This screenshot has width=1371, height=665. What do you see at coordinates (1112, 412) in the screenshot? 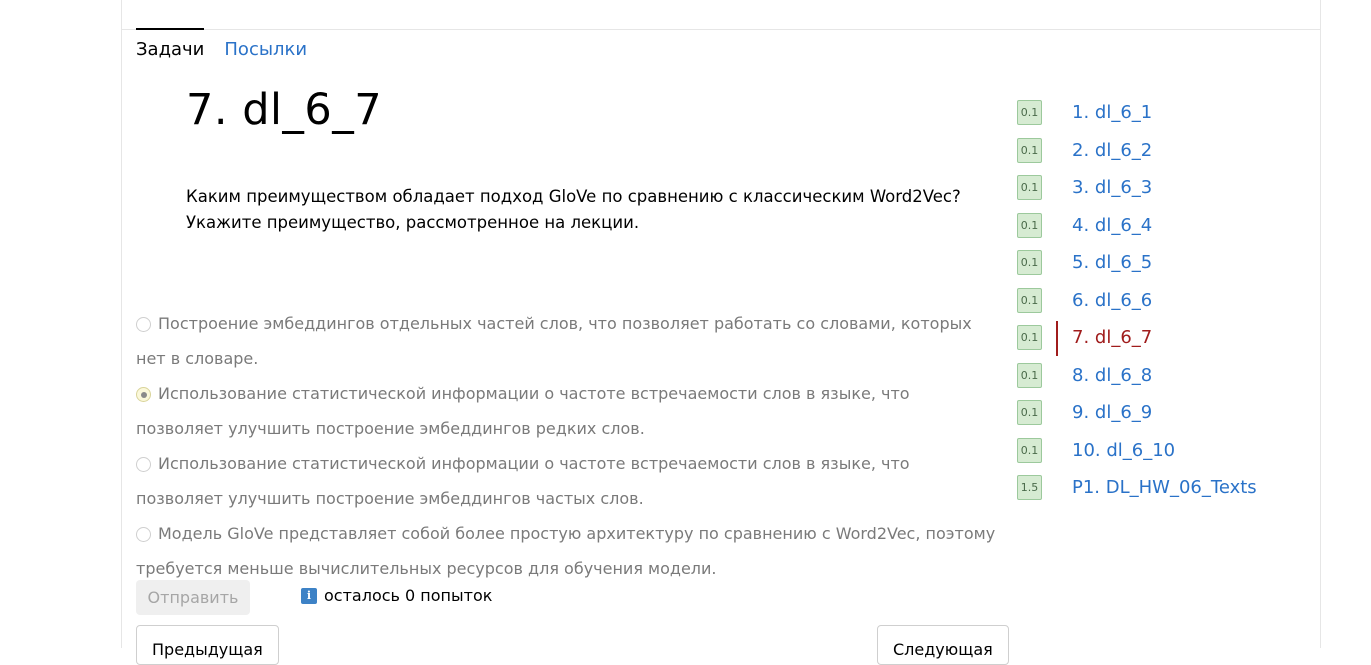
I see `problem-link: 9. dl_6_9` at bounding box center [1112, 412].